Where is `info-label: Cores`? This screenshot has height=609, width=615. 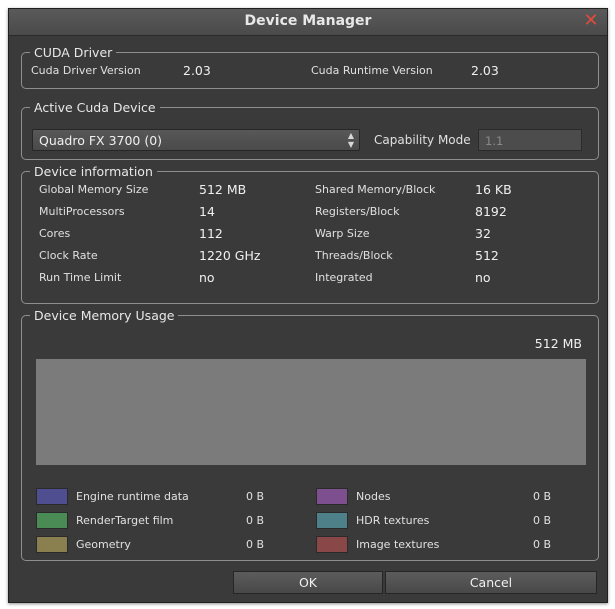
info-label: Cores is located at coordinates (55, 233).